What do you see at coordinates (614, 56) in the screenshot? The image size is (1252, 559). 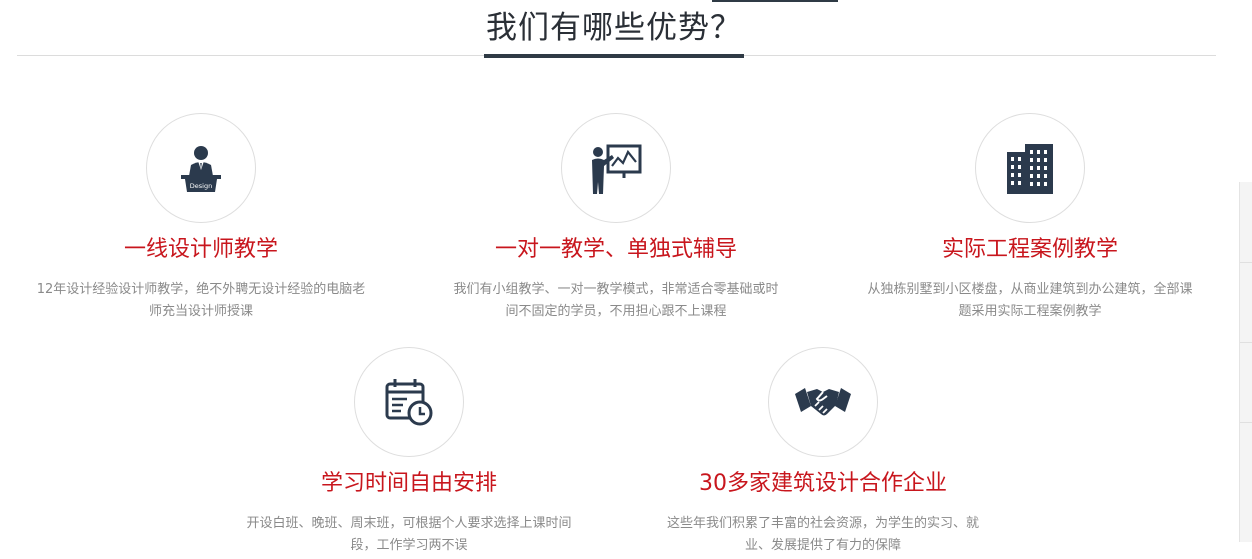 I see `section-title-underline` at bounding box center [614, 56].